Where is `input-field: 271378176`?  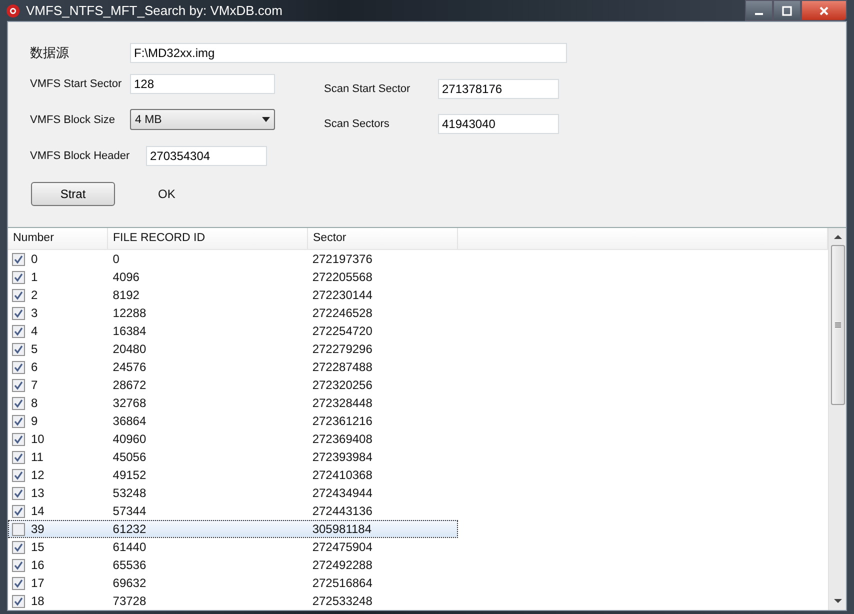
input-field: 271378176 is located at coordinates (498, 89).